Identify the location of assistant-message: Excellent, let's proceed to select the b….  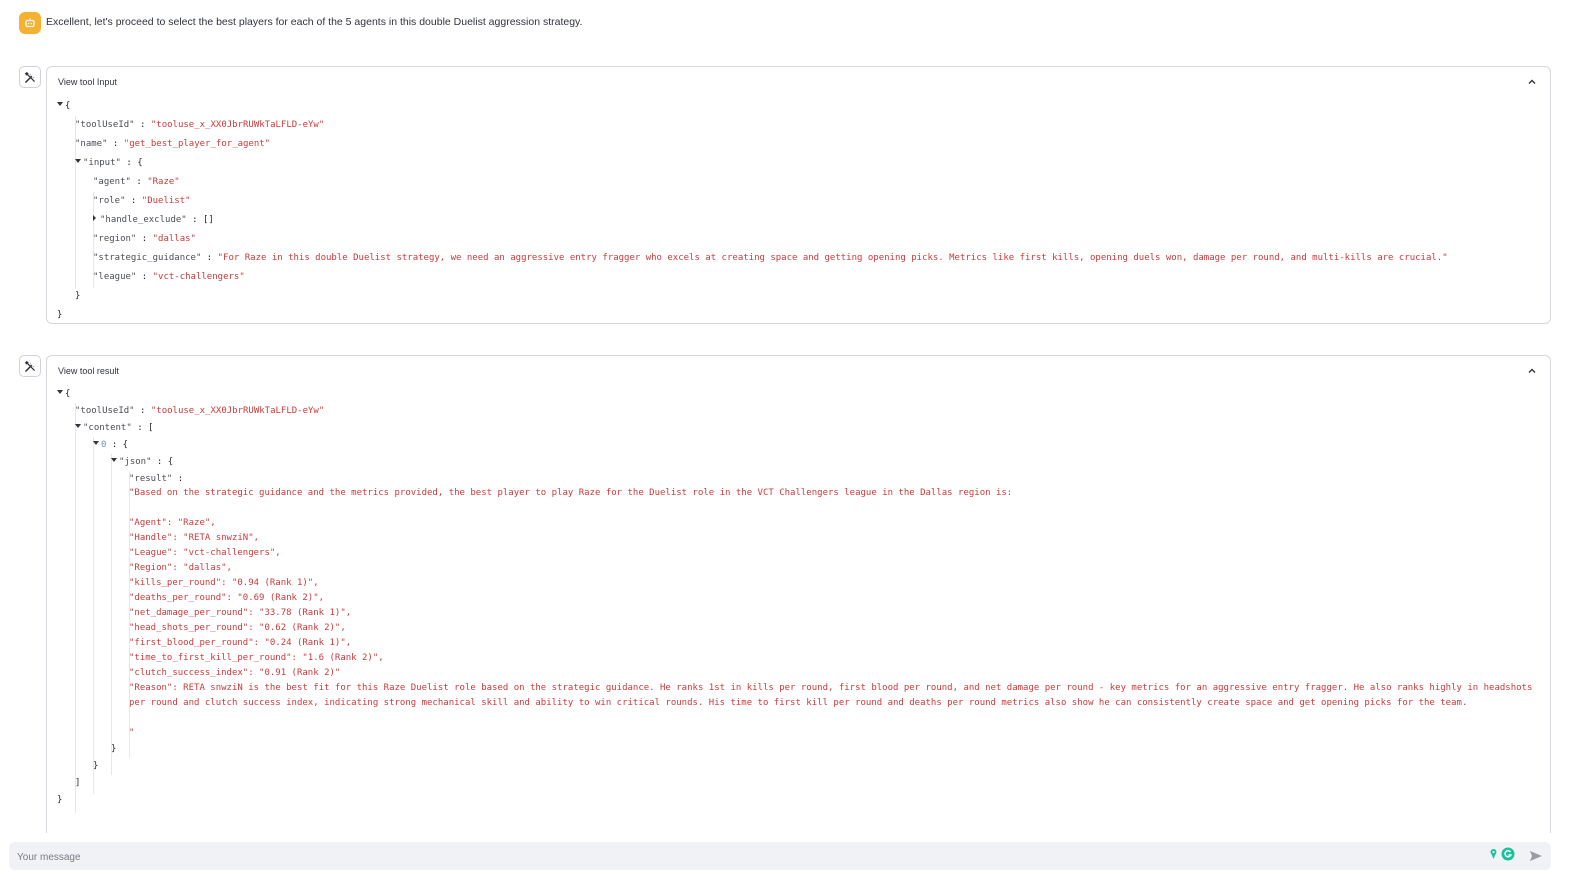
(314, 22).